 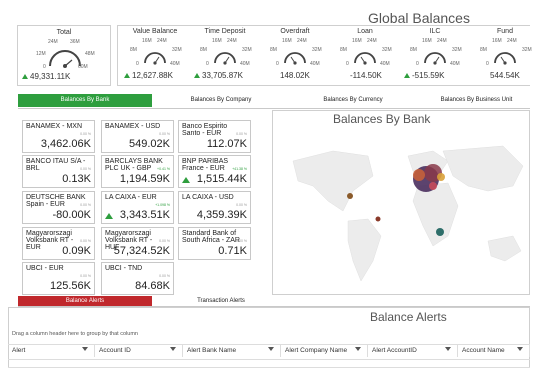 What do you see at coordinates (365, 31) in the screenshot?
I see `gauge-title: Loan` at bounding box center [365, 31].